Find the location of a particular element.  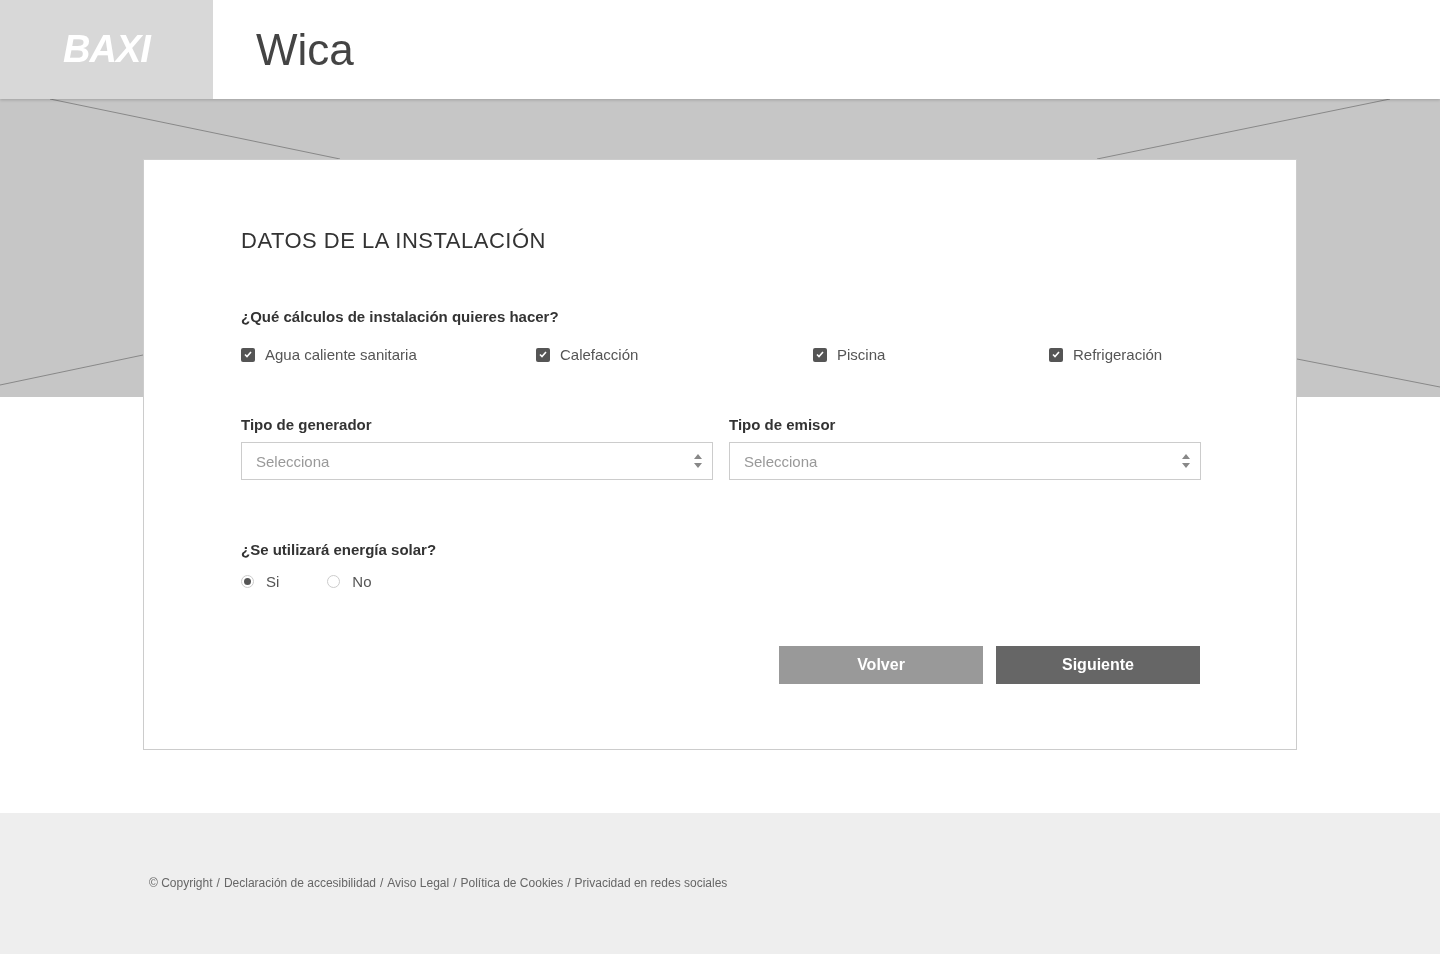

footer-link: Declaración de accesibilidad is located at coordinates (299, 883).